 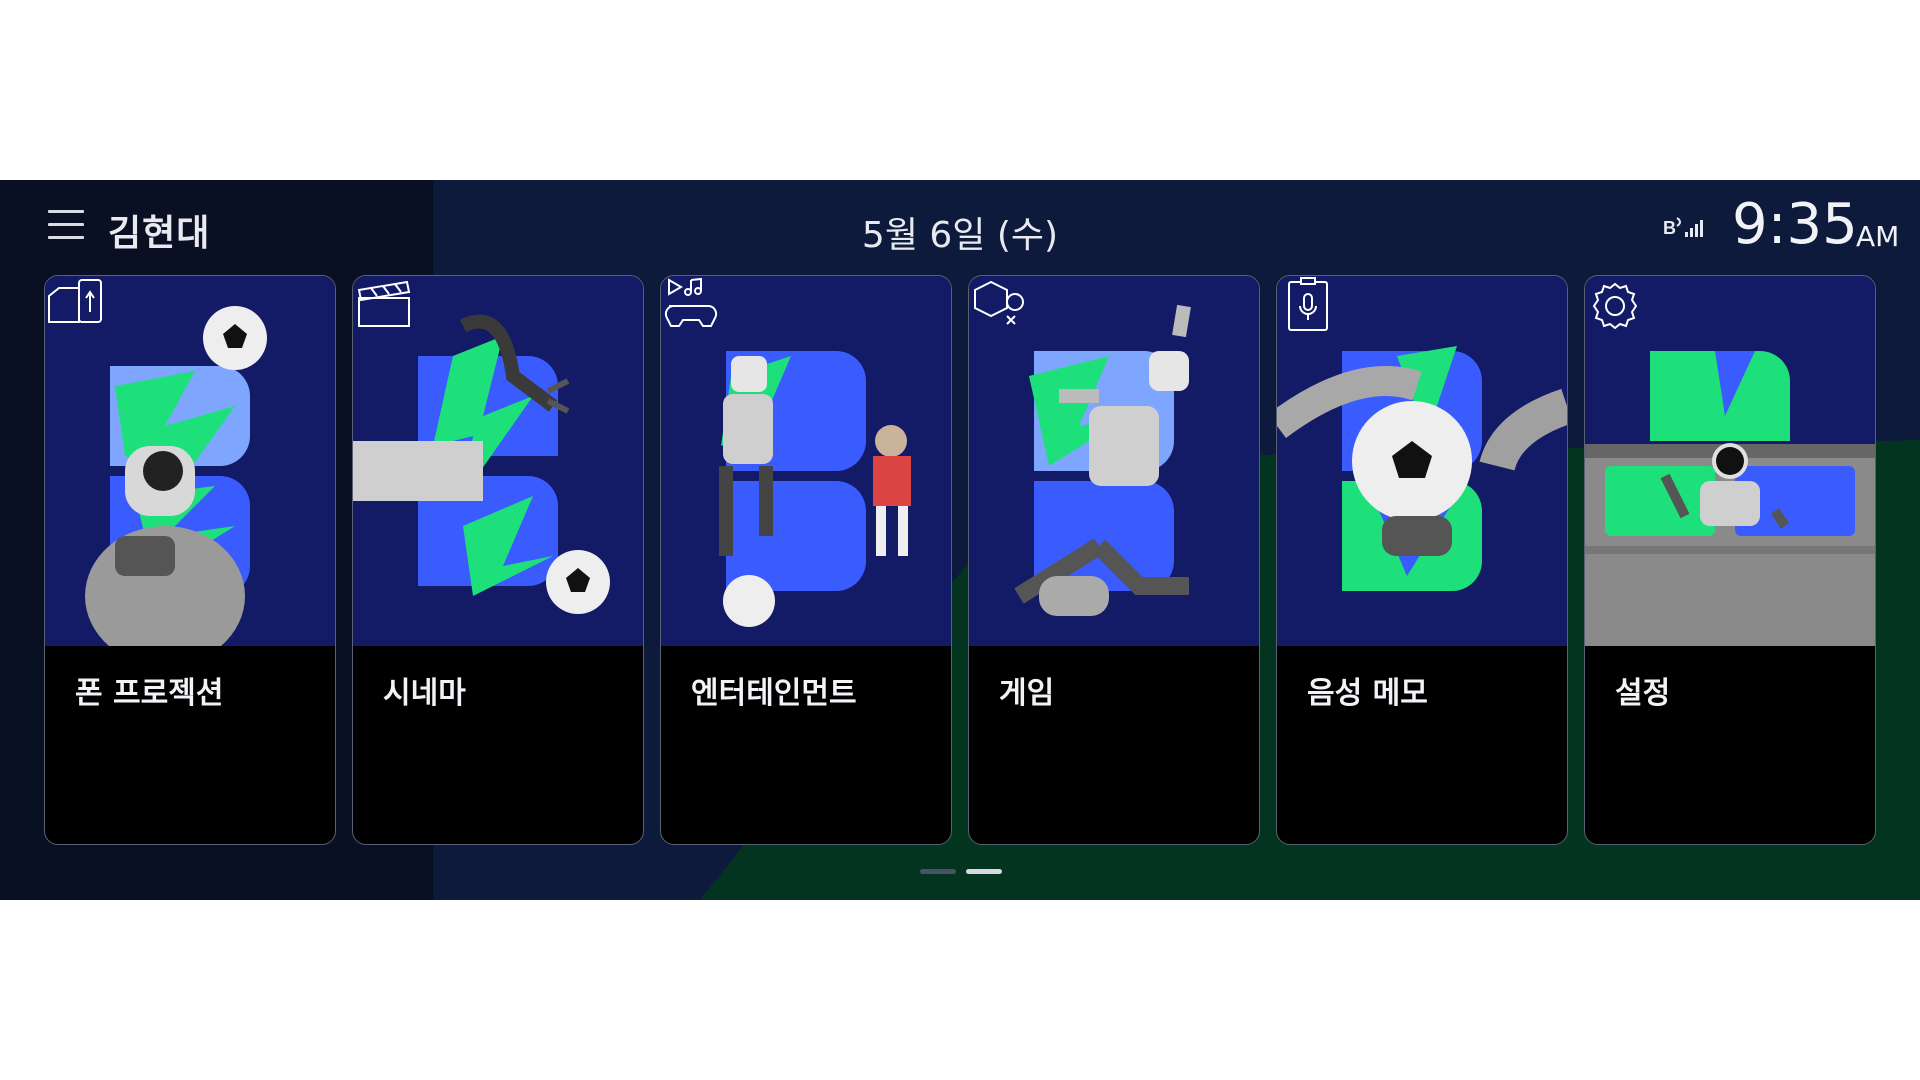 I want to click on card-entertainment: 엔터테인먼트, so click(x=806, y=560).